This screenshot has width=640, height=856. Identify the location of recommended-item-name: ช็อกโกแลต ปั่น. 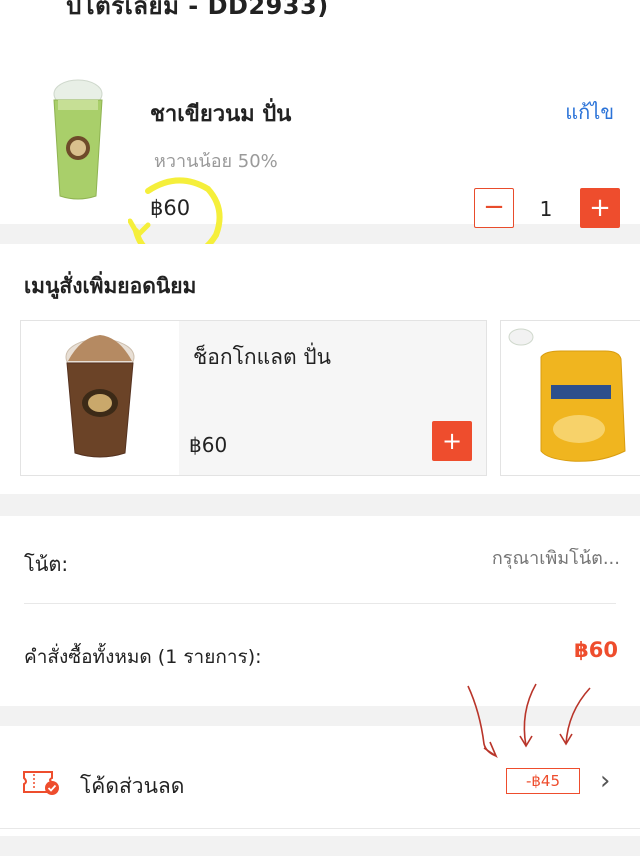
(262, 357).